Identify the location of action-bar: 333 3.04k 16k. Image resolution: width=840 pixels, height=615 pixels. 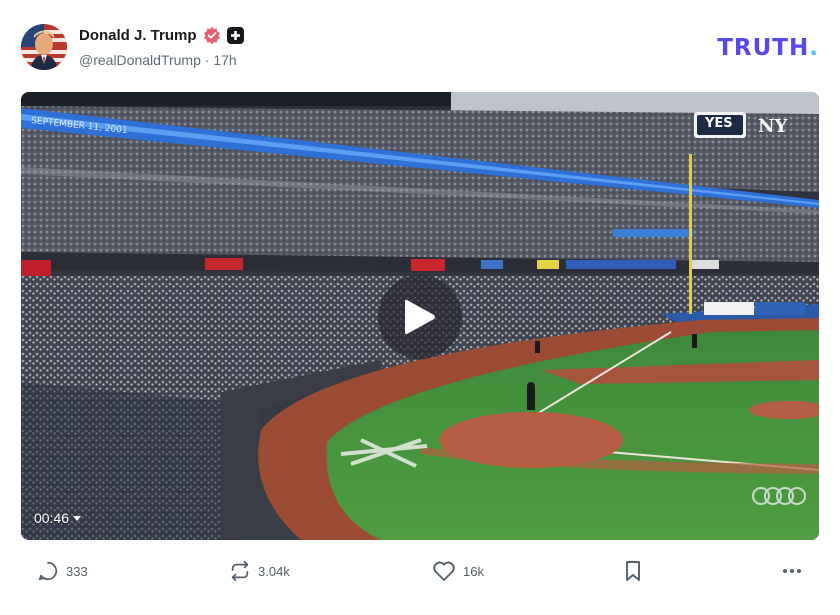
(420, 575).